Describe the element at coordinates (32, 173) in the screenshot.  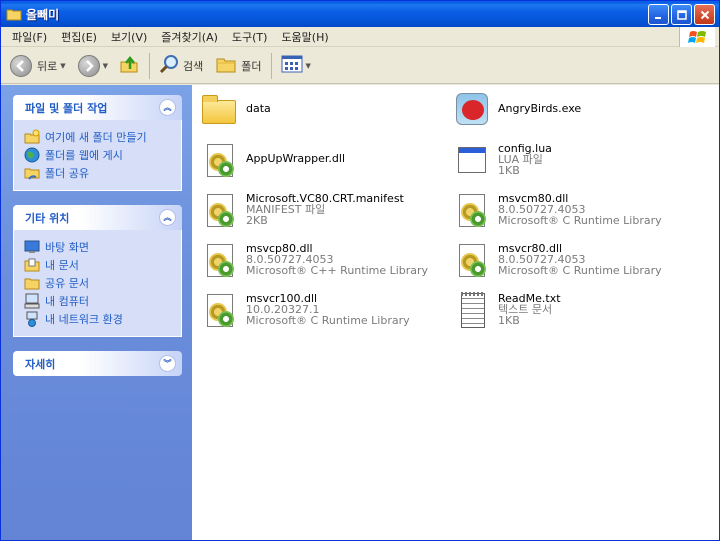
I see `shared-folder-icon` at that location.